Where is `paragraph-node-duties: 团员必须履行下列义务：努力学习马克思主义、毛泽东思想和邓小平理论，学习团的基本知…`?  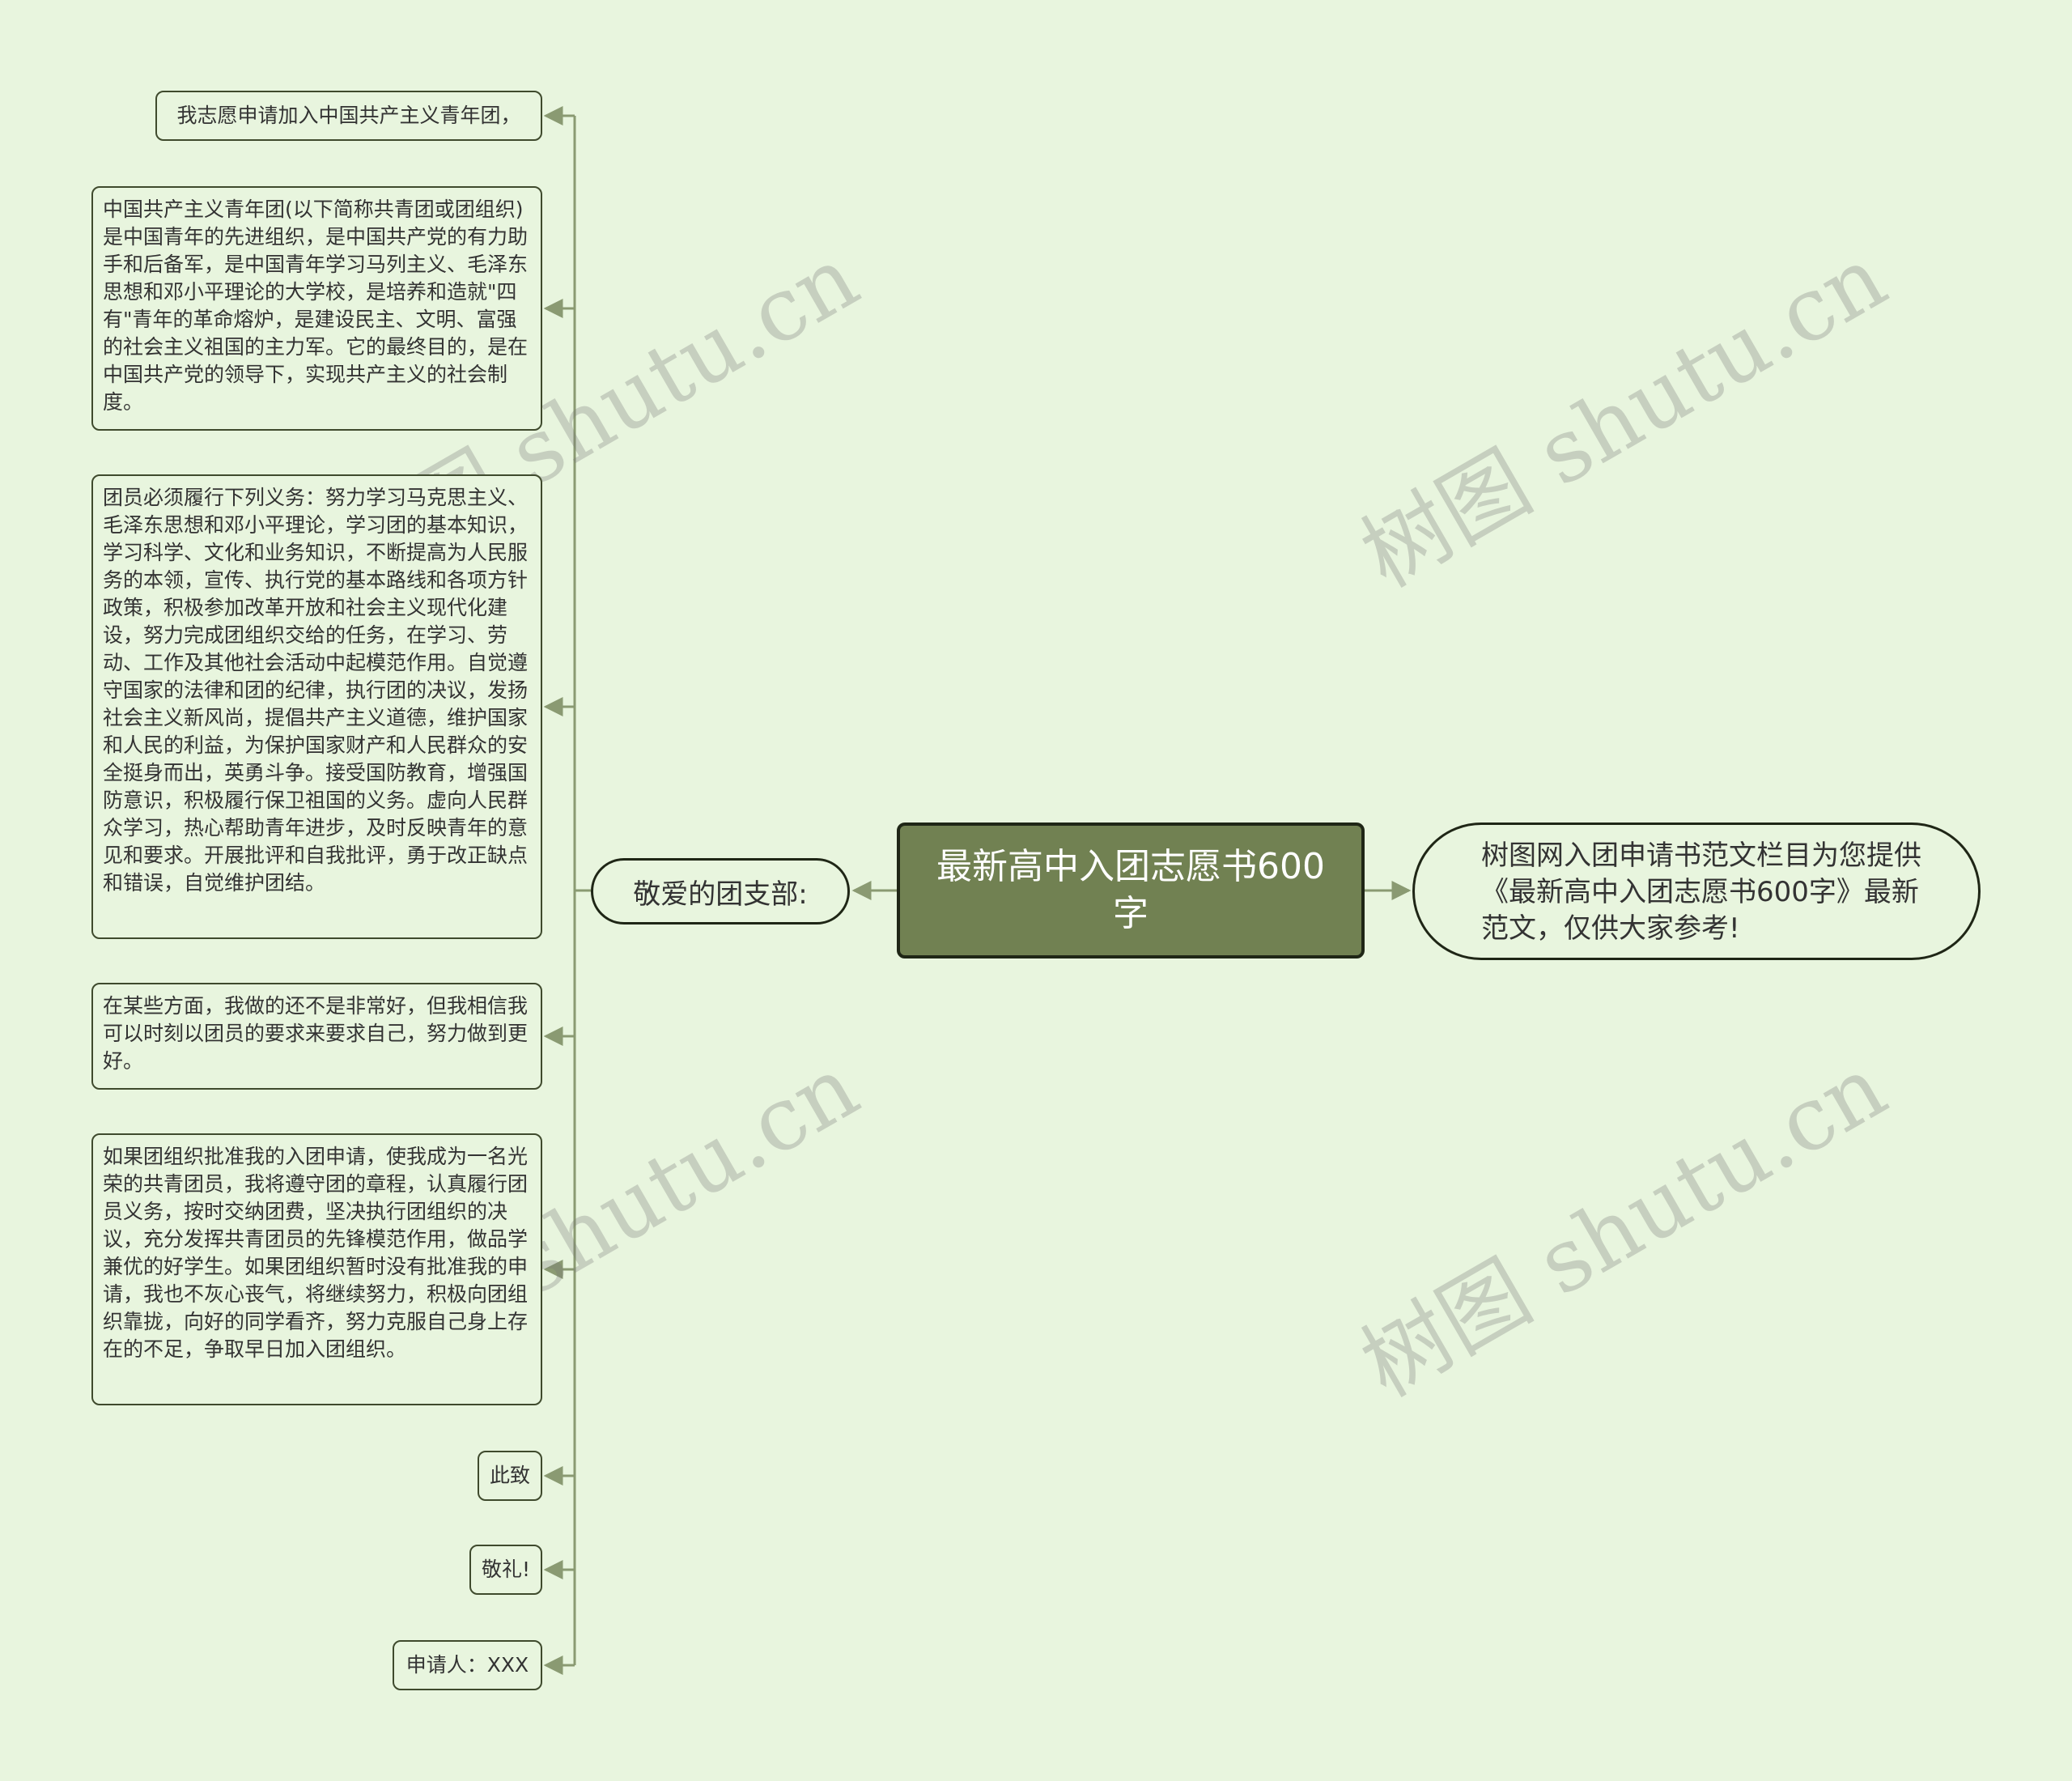 paragraph-node-duties: 团员必须履行下列义务：努力学习马克思主义、毛泽东思想和邓小平理论，学习团的基本知… is located at coordinates (316, 706).